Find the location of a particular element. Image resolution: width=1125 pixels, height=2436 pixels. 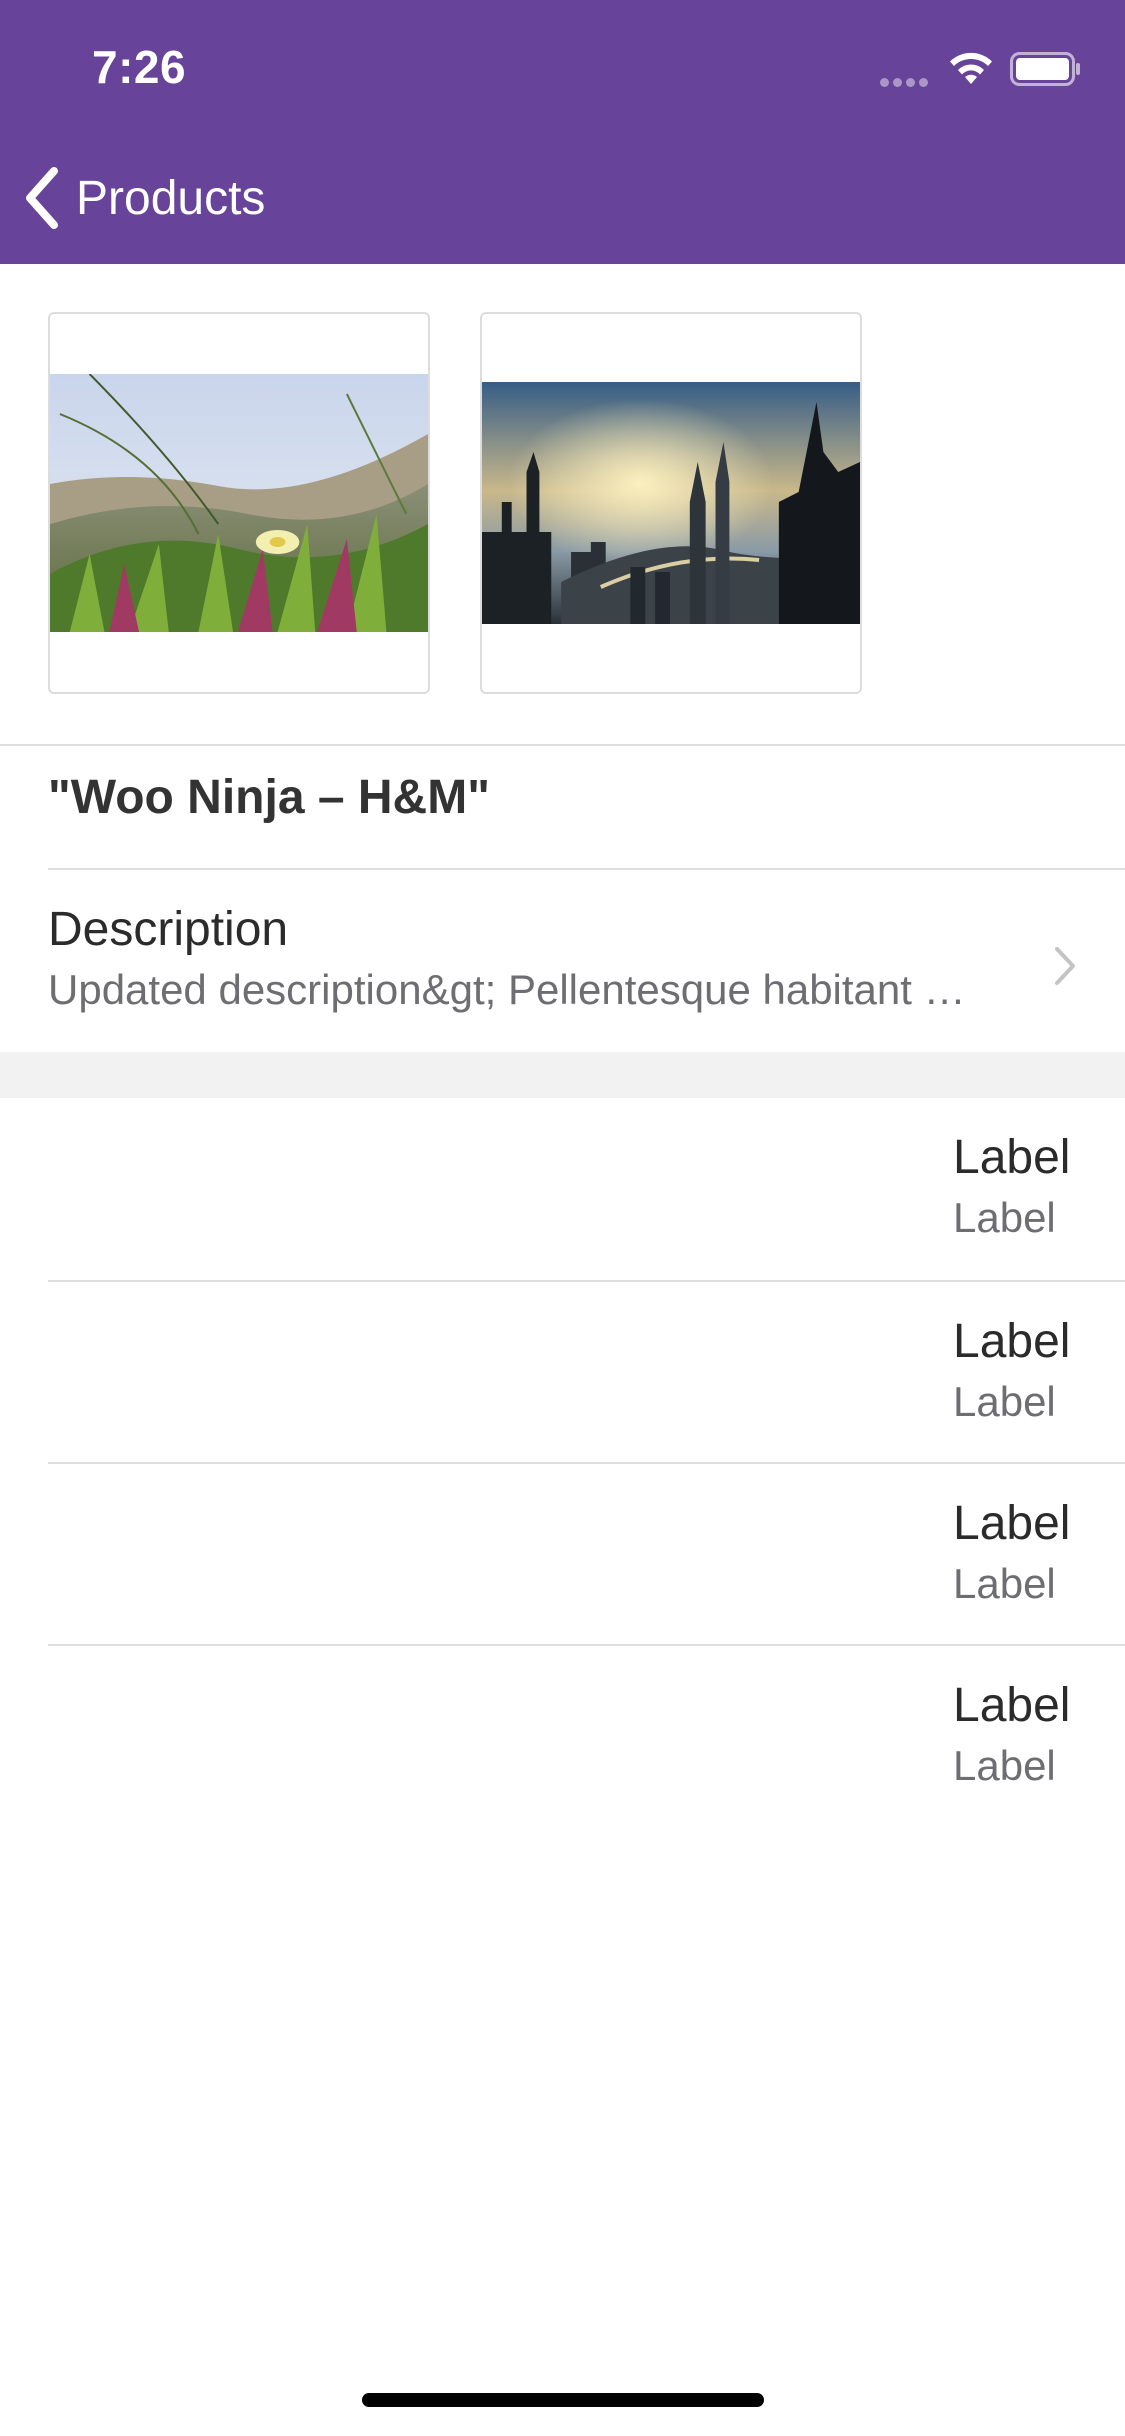

back-button: Products is located at coordinates (143, 198).